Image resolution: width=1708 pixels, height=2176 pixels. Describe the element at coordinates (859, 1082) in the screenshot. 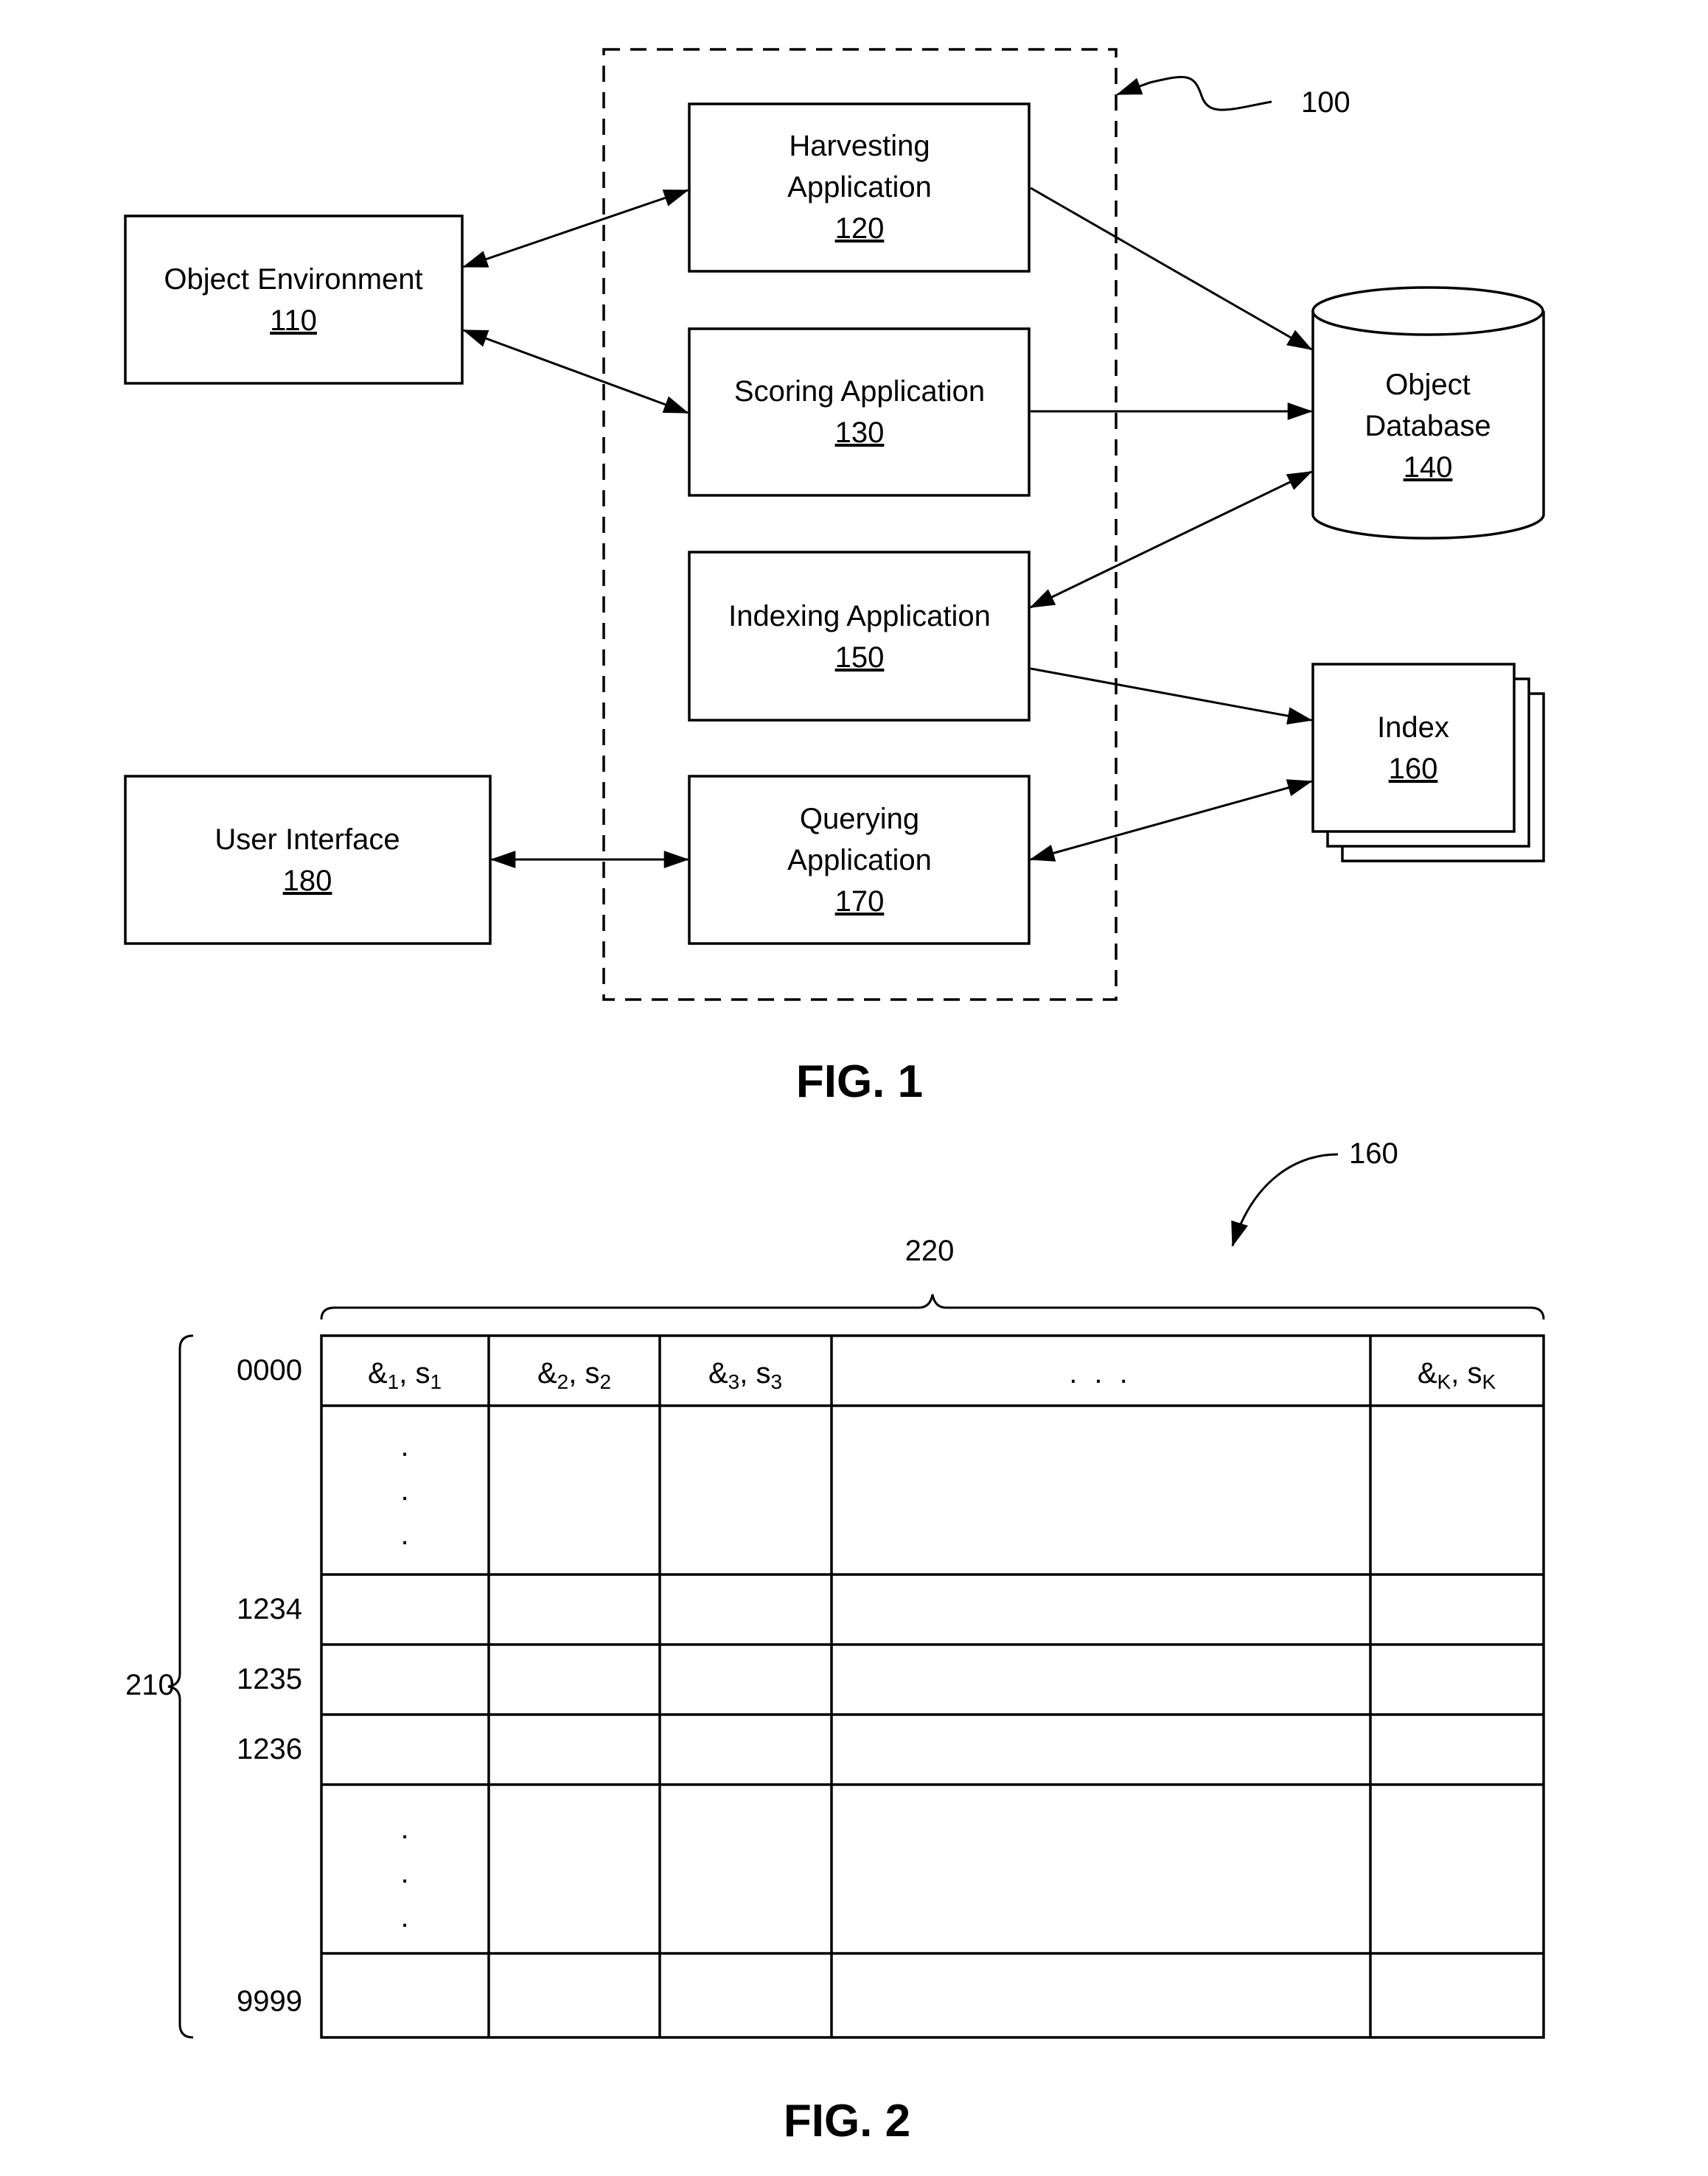

I see `fig1-caption: FIG. 1` at that location.